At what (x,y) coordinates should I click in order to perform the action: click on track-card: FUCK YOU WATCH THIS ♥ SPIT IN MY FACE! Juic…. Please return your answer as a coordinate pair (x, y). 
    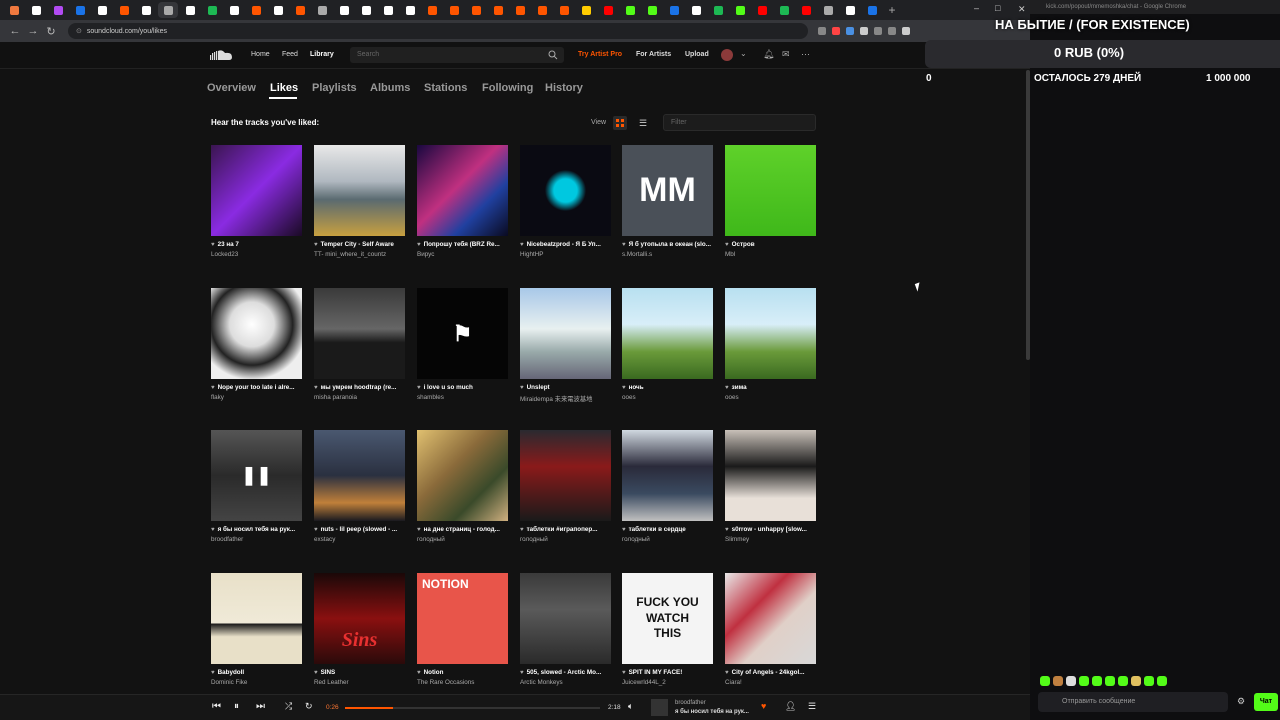
    Looking at the image, I should click on (667, 629).